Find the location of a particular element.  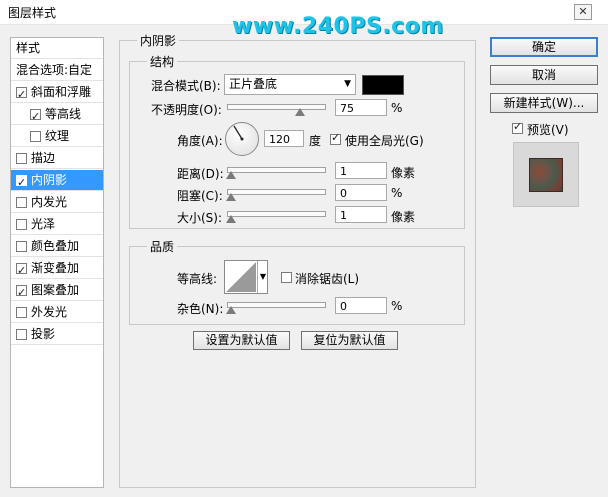

blend-options-item: 混合选项:自定 is located at coordinates (57, 70).